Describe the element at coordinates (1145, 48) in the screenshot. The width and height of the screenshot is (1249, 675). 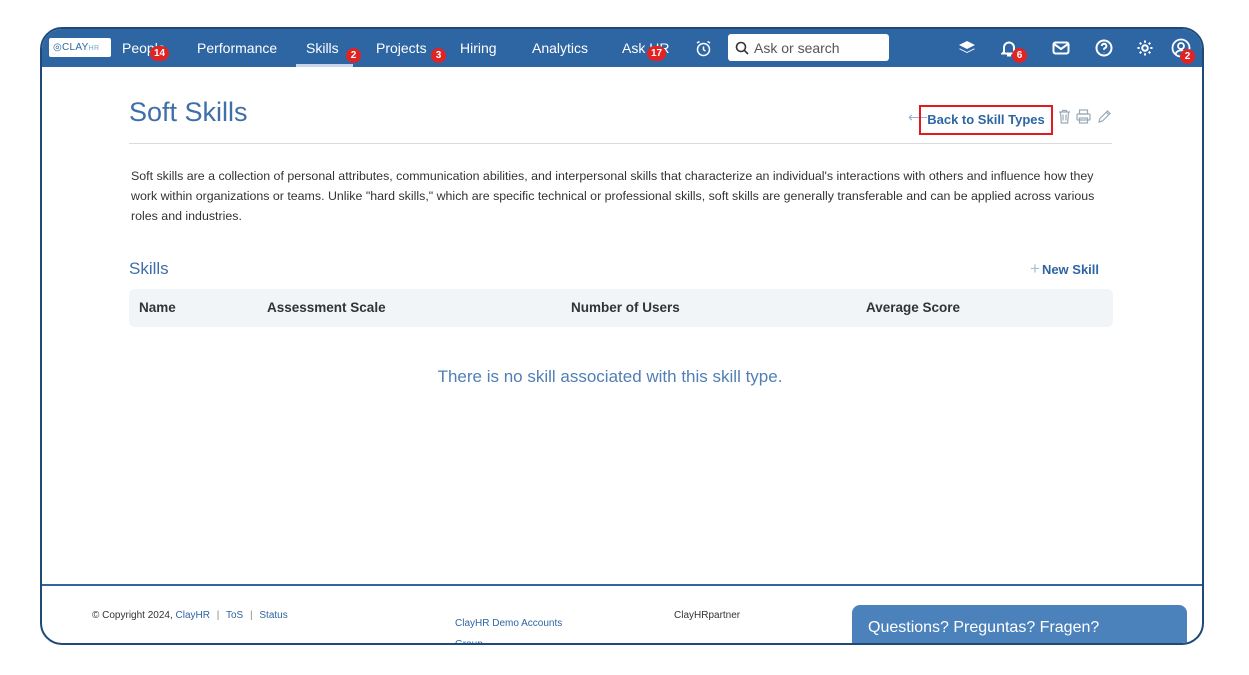
I see `settings-icon` at that location.